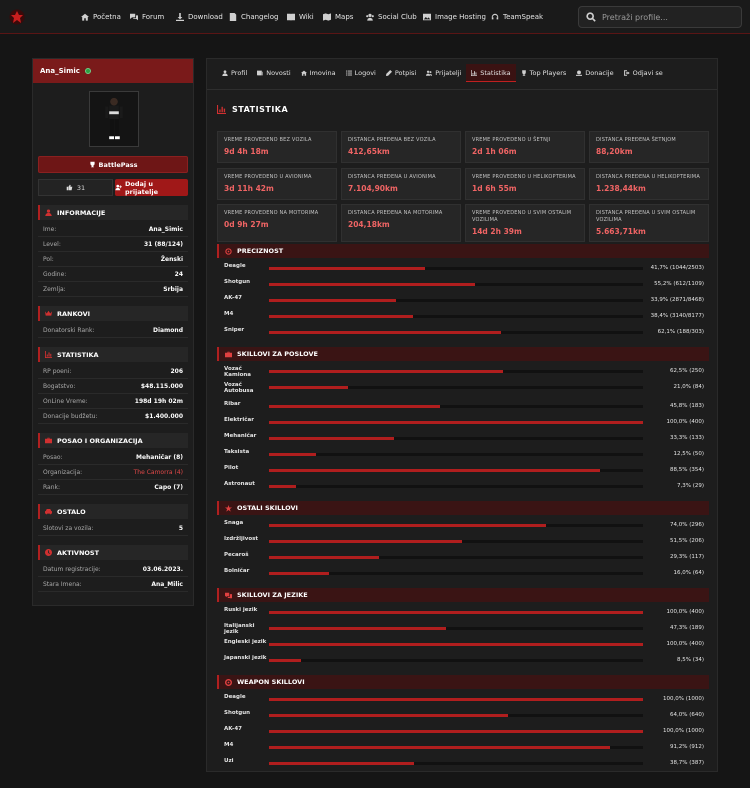 This screenshot has height=788, width=750. I want to click on skill-label: Ribar, so click(232, 404).